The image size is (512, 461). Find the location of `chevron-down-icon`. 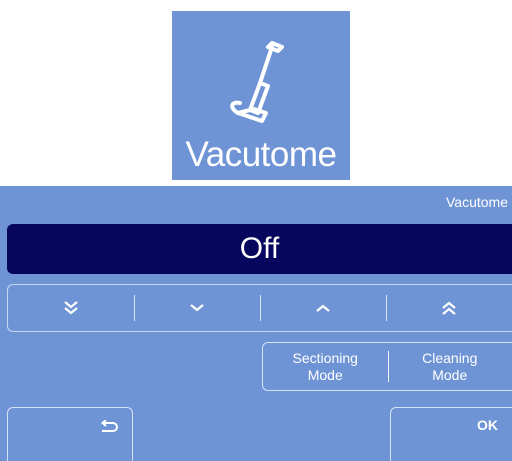

chevron-down-icon is located at coordinates (197, 308).